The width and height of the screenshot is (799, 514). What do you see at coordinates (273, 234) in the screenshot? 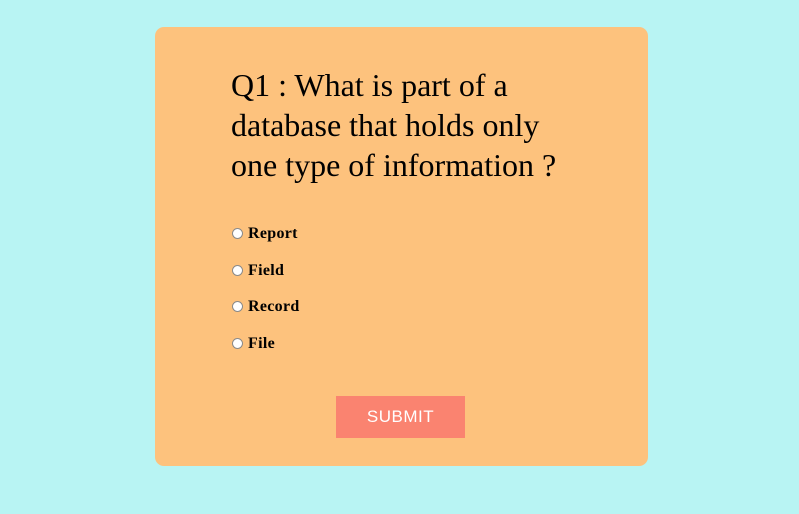
I see `option-label-report: Report` at bounding box center [273, 234].